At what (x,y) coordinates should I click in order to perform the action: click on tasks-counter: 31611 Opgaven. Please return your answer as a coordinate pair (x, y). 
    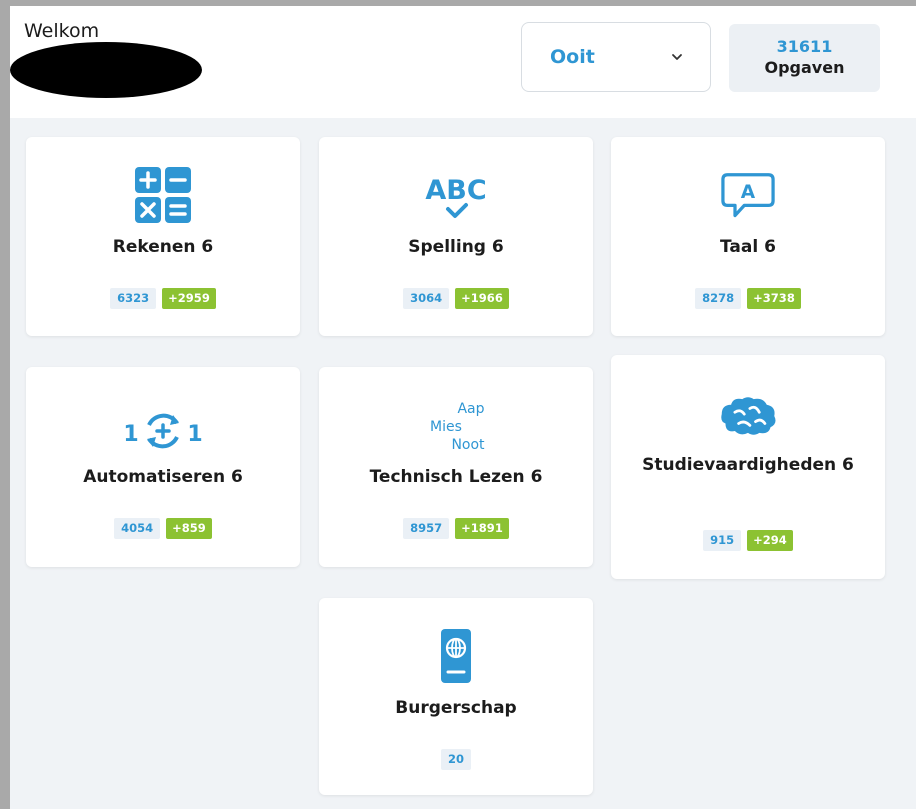
    Looking at the image, I should click on (804, 58).